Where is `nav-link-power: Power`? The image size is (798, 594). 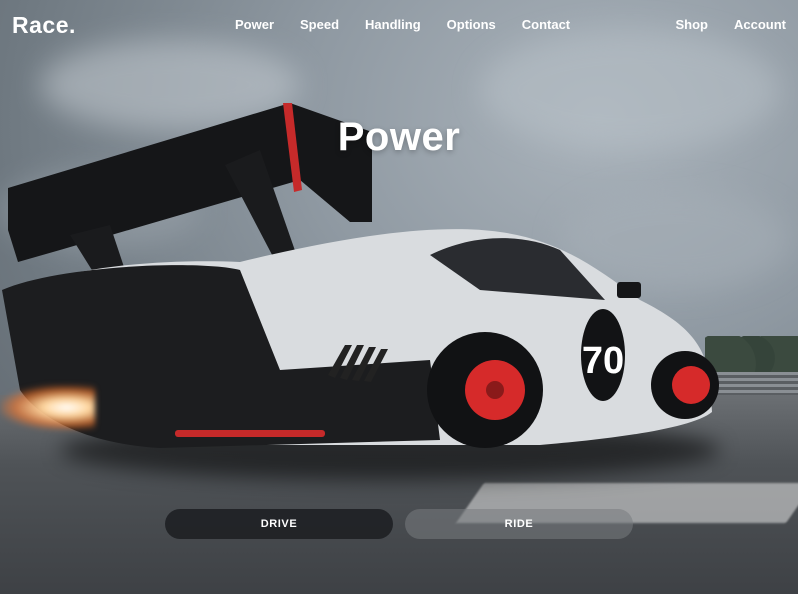 nav-link-power: Power is located at coordinates (254, 24).